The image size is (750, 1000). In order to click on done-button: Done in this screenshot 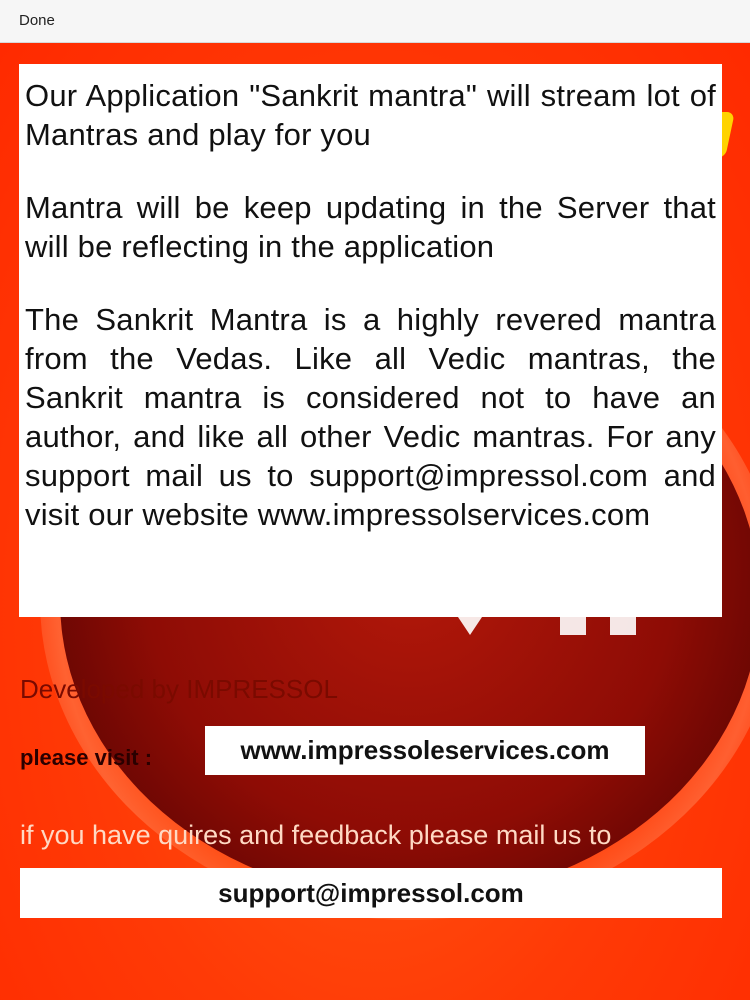, I will do `click(37, 20)`.